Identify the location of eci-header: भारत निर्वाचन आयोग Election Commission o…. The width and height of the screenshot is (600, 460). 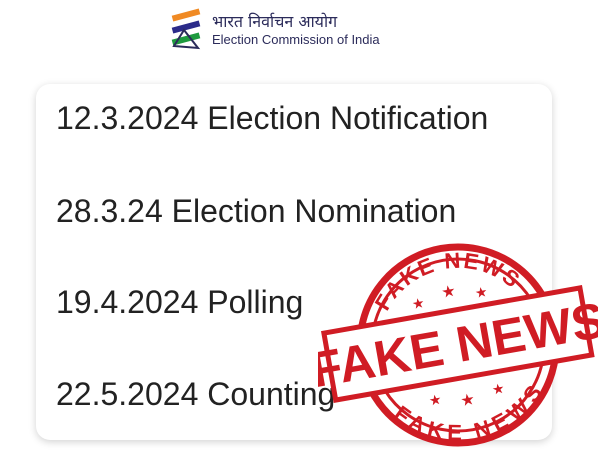
(304, 30).